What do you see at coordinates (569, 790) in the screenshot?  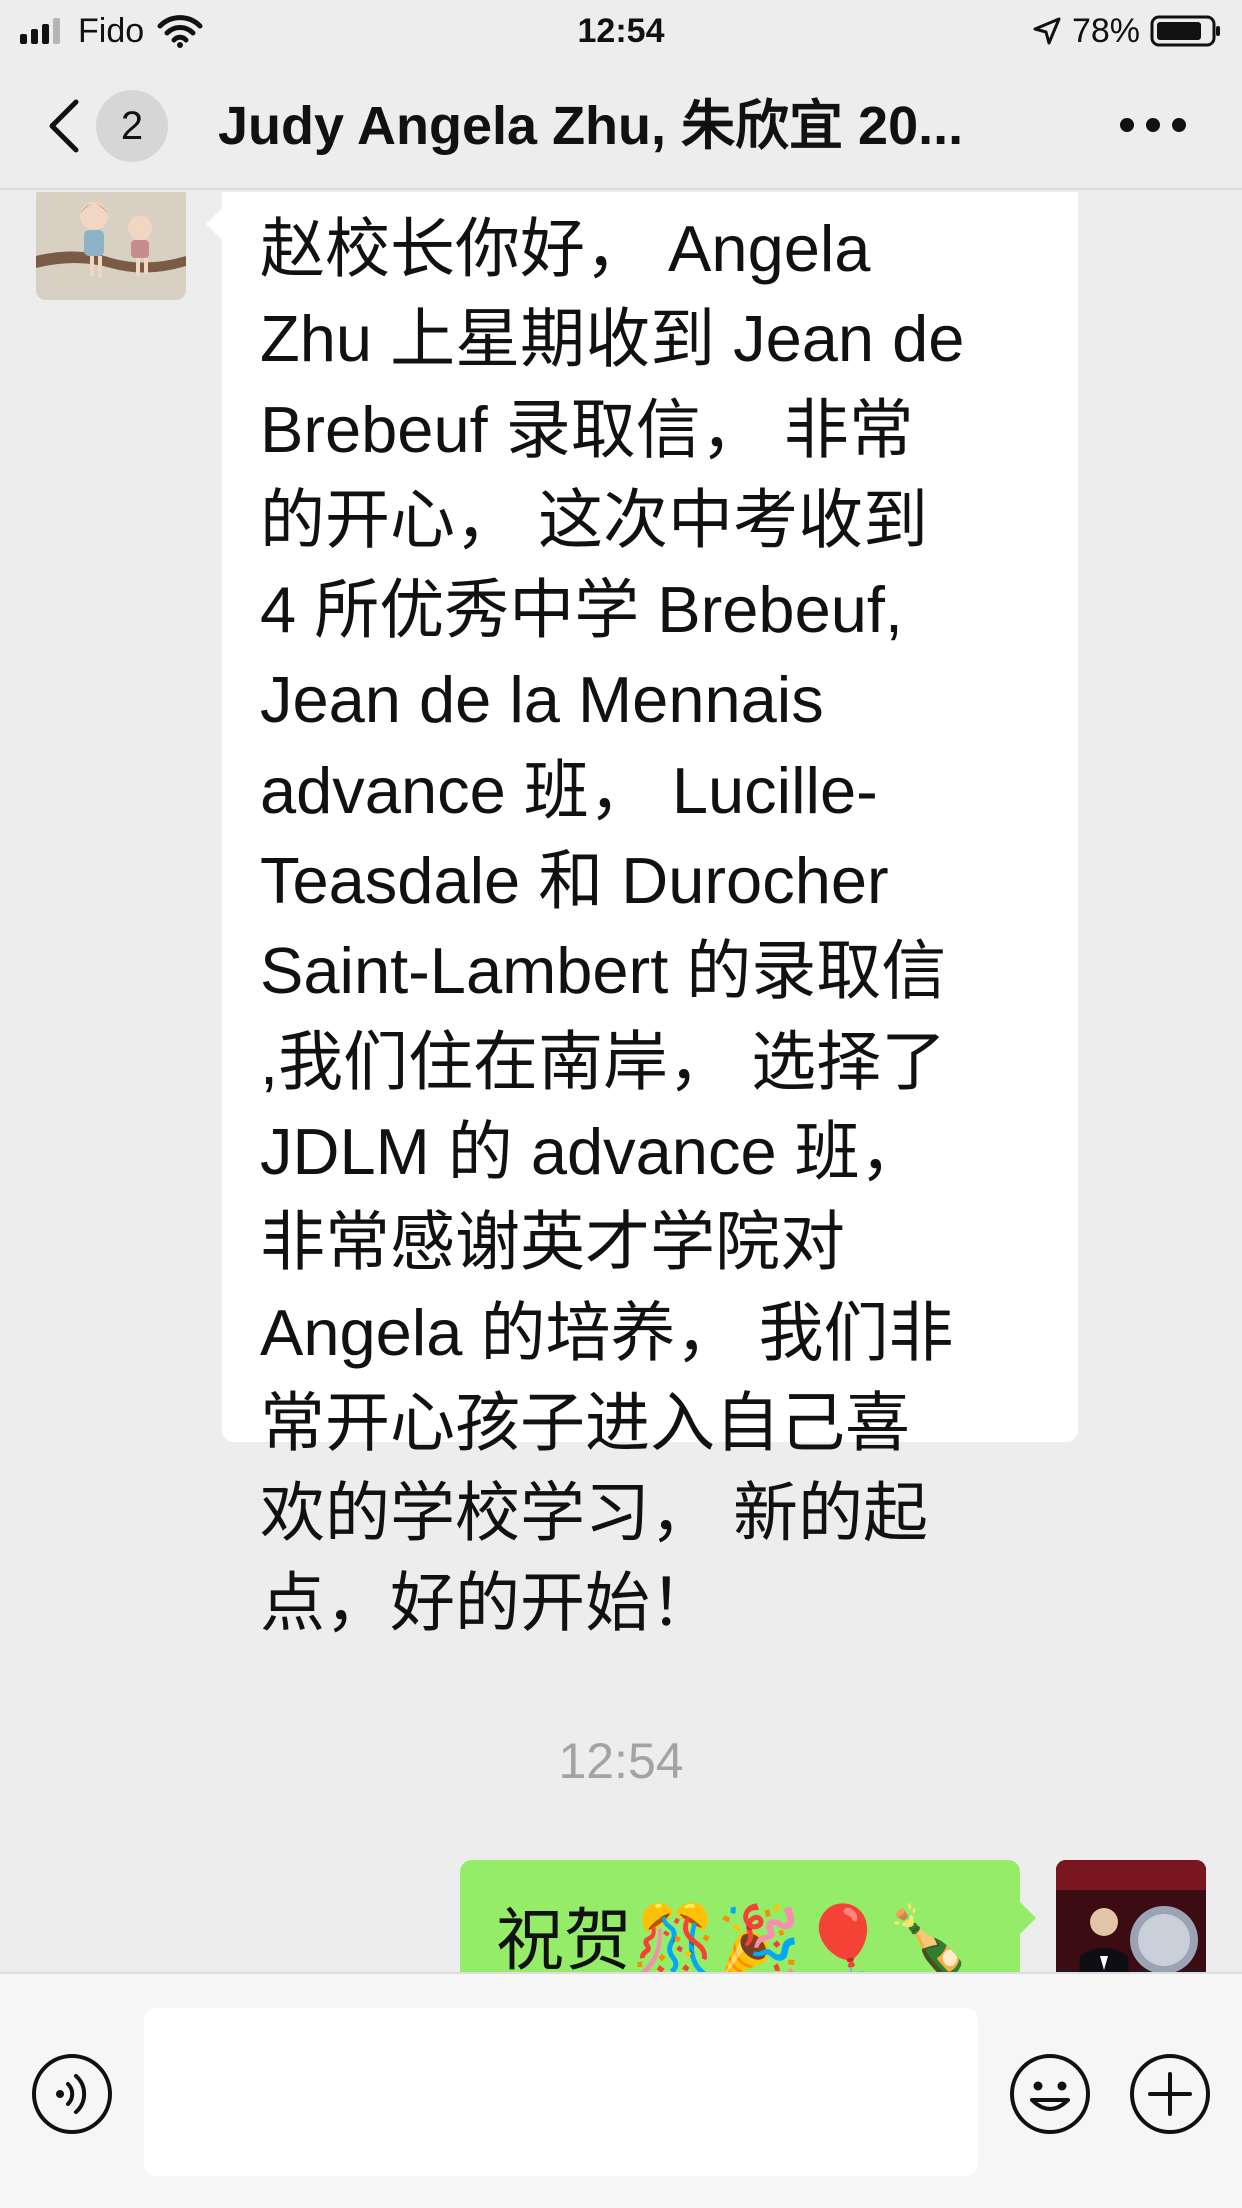 I see `message-line: advance 班， Lucille-` at bounding box center [569, 790].